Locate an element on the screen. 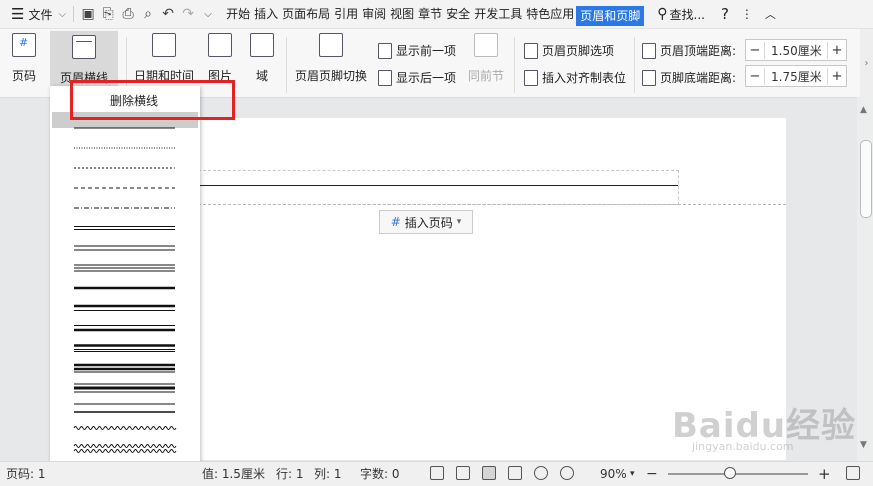 Image resolution: width=873 pixels, height=486 pixels. calendar-icon is located at coordinates (164, 45).